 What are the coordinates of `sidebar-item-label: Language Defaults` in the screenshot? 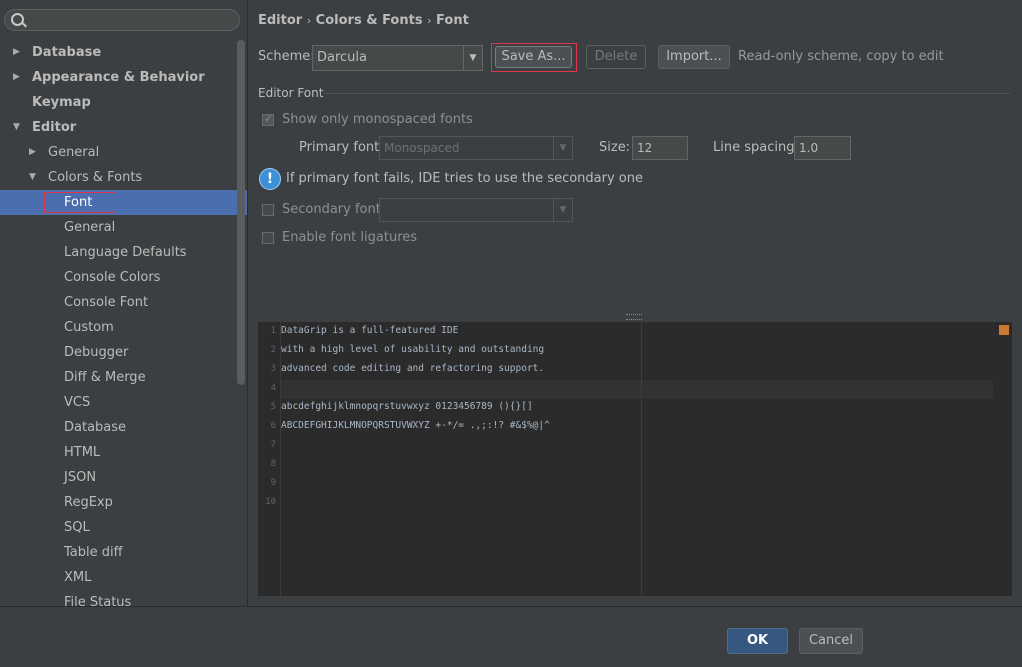 It's located at (125, 252).